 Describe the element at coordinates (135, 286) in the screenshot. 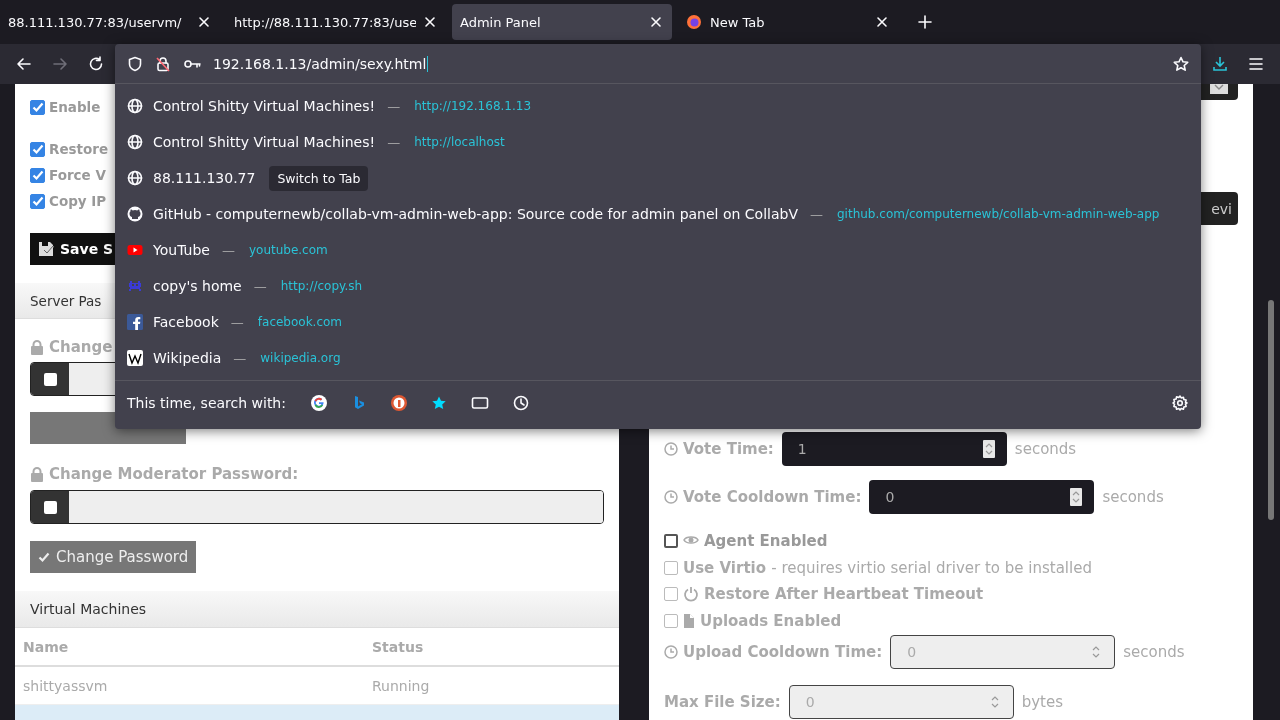

I see `pixel-invader-icon` at that location.